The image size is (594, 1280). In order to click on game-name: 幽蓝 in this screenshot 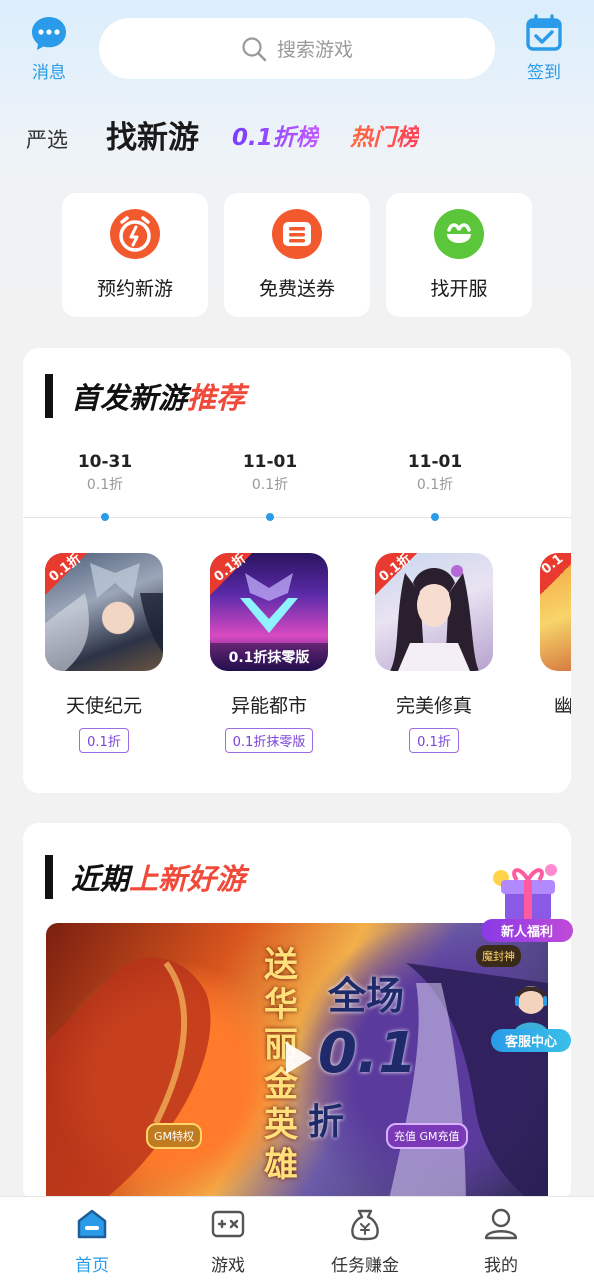, I will do `click(562, 706)`.